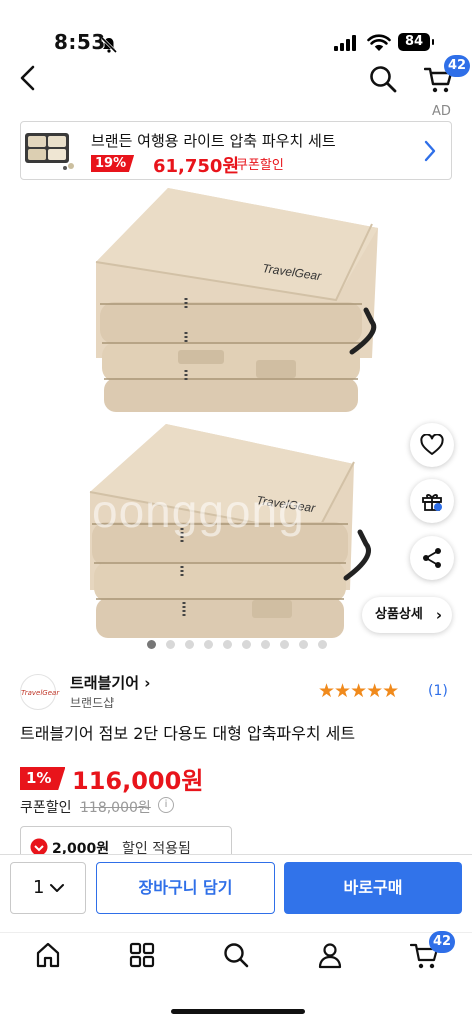 This screenshot has height=1024, width=472. What do you see at coordinates (213, 141) in the screenshot?
I see `ad-title: 브랜든 여행용 라이트 압축 파우치 세트` at bounding box center [213, 141].